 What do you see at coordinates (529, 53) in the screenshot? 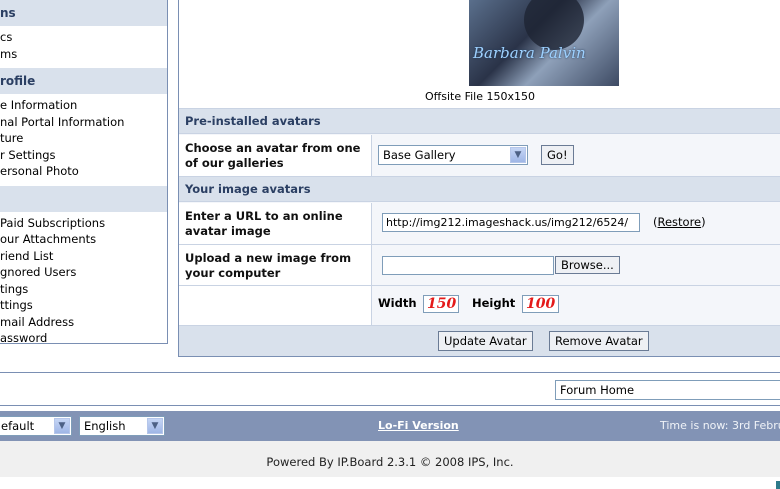
I see `avatar-image-text: Barbara Palvin` at bounding box center [529, 53].